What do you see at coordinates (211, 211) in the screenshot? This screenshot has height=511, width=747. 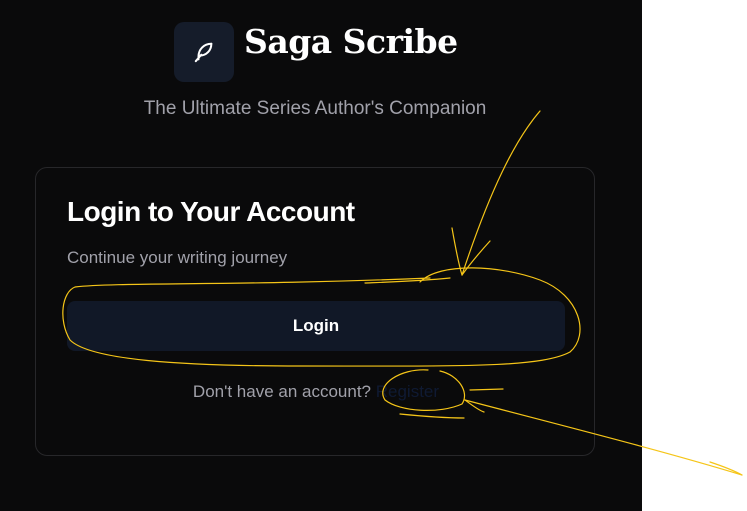 I see `login-title: Login to Your Account` at bounding box center [211, 211].